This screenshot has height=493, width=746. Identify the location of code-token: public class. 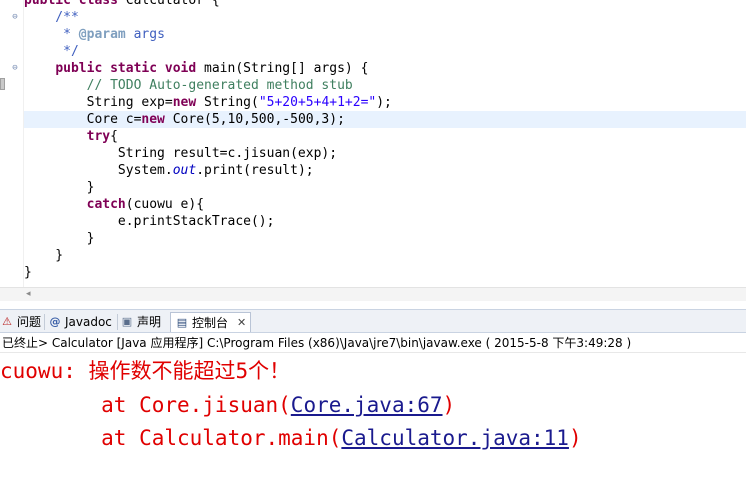
(75, 4).